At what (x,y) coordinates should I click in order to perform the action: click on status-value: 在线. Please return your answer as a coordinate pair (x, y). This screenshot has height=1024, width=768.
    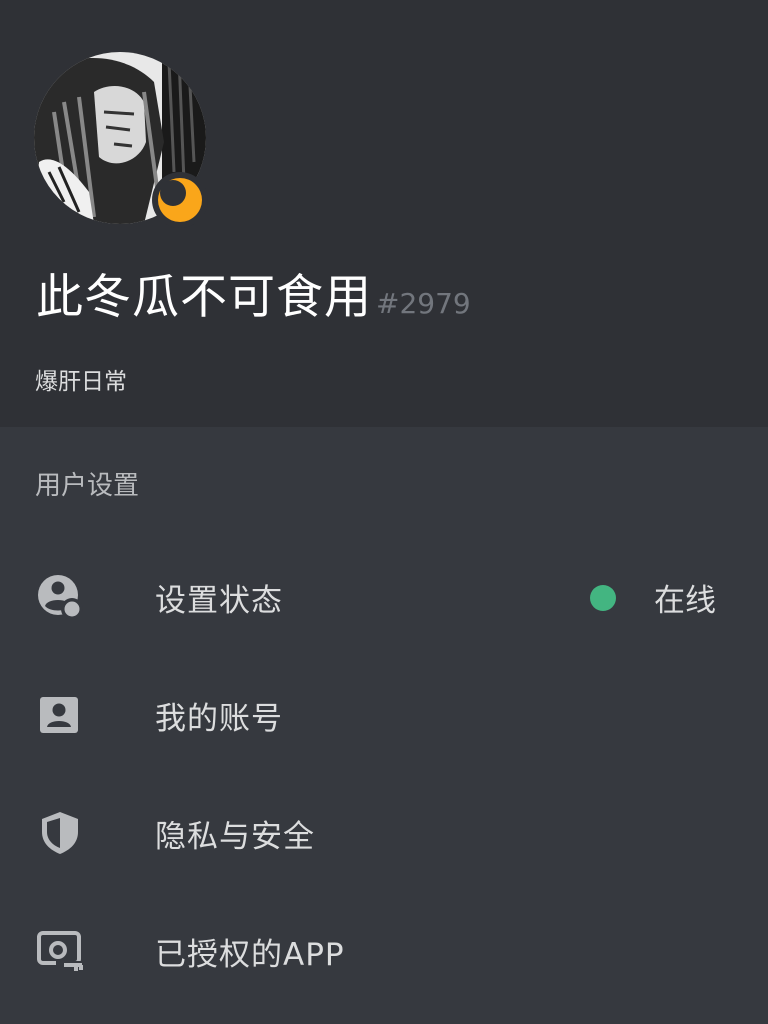
    Looking at the image, I should click on (653, 597).